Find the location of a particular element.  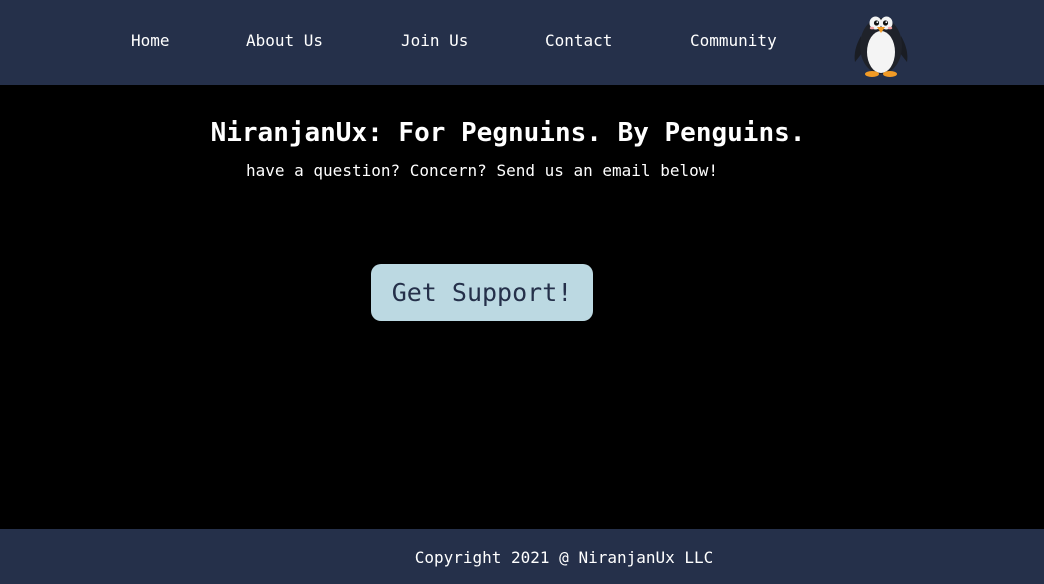

penguin-icon is located at coordinates (881, 42).